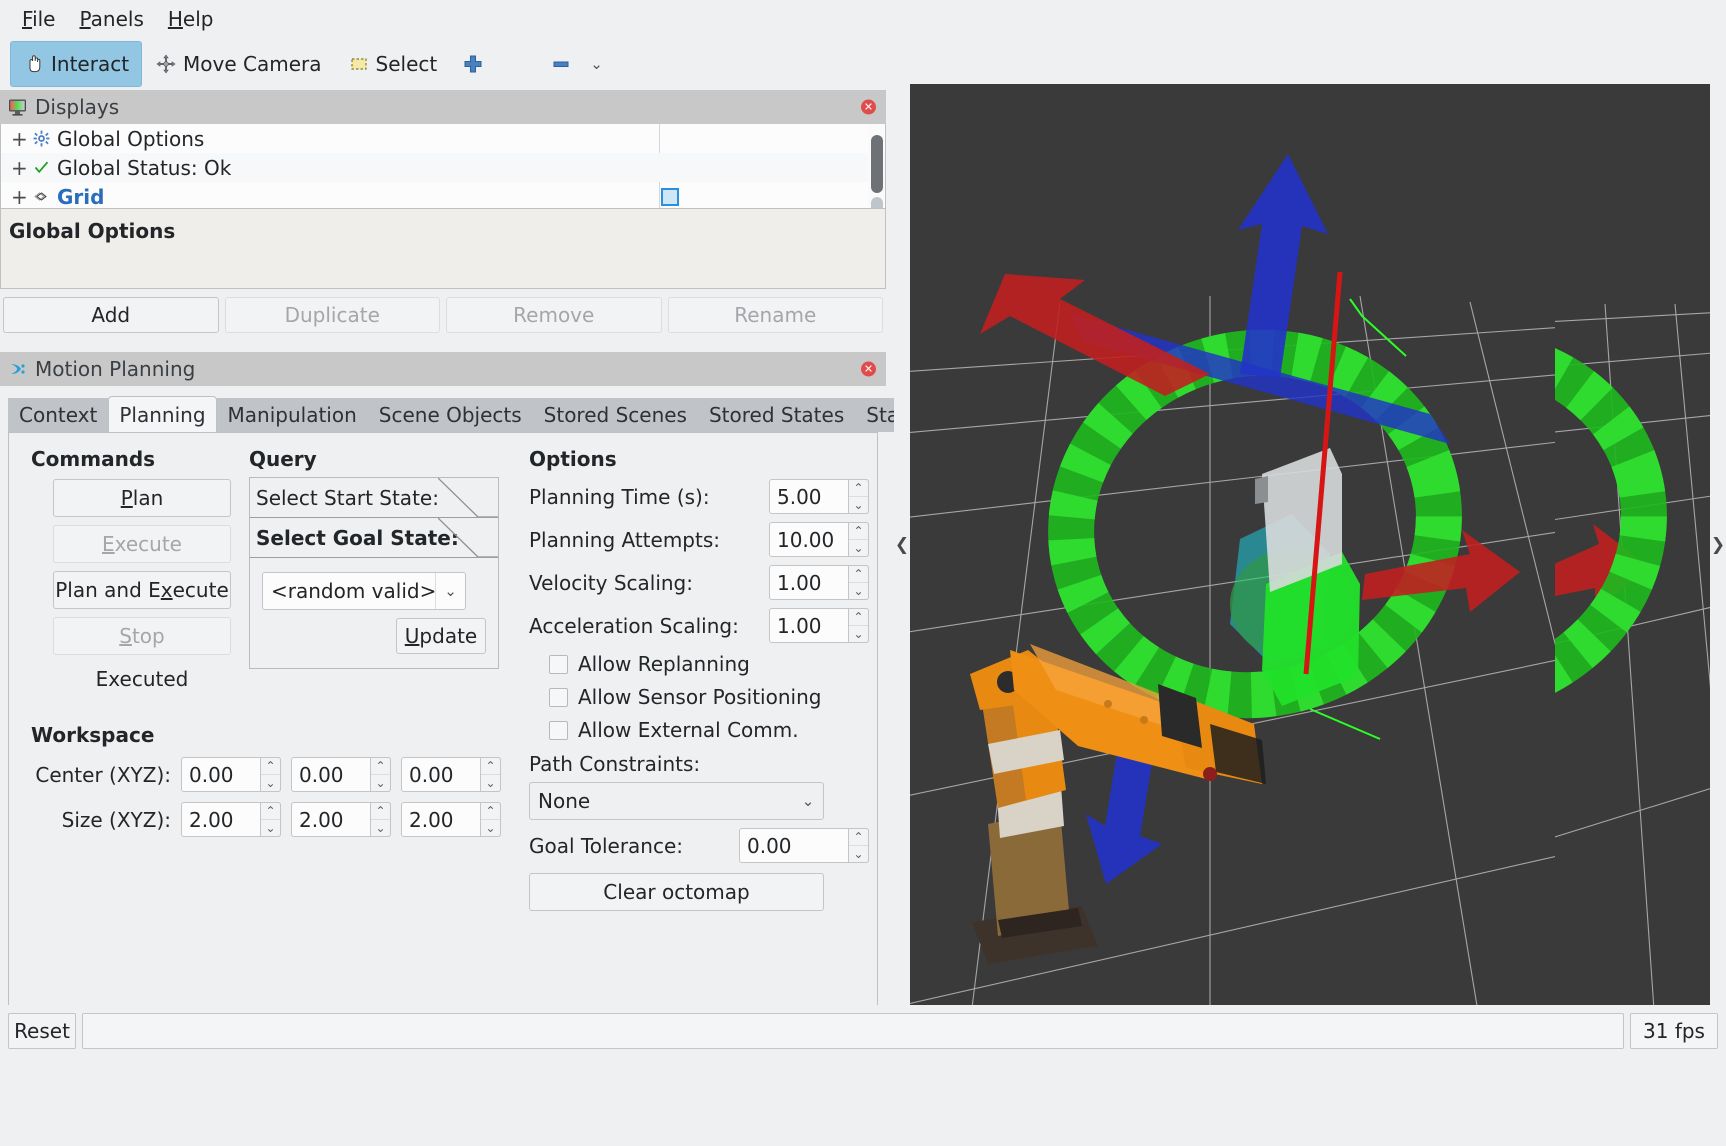  I want to click on tab-planning: Planning, so click(162, 414).